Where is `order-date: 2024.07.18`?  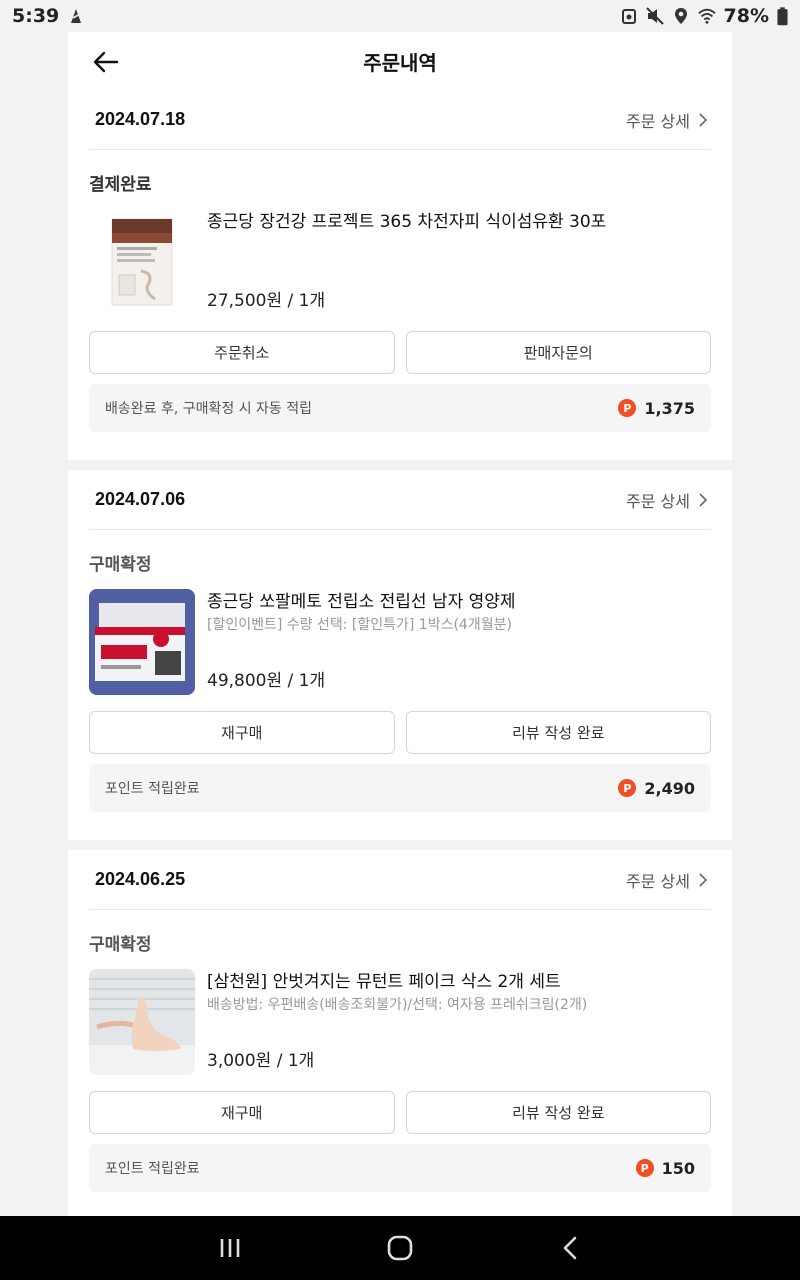
order-date: 2024.07.18 is located at coordinates (140, 119).